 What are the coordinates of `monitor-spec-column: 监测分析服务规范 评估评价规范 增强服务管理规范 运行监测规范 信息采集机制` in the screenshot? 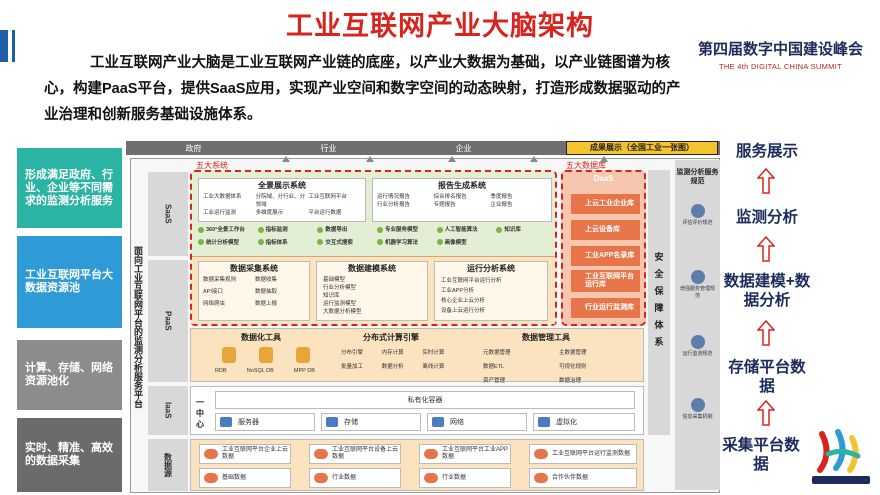 It's located at (697, 325).